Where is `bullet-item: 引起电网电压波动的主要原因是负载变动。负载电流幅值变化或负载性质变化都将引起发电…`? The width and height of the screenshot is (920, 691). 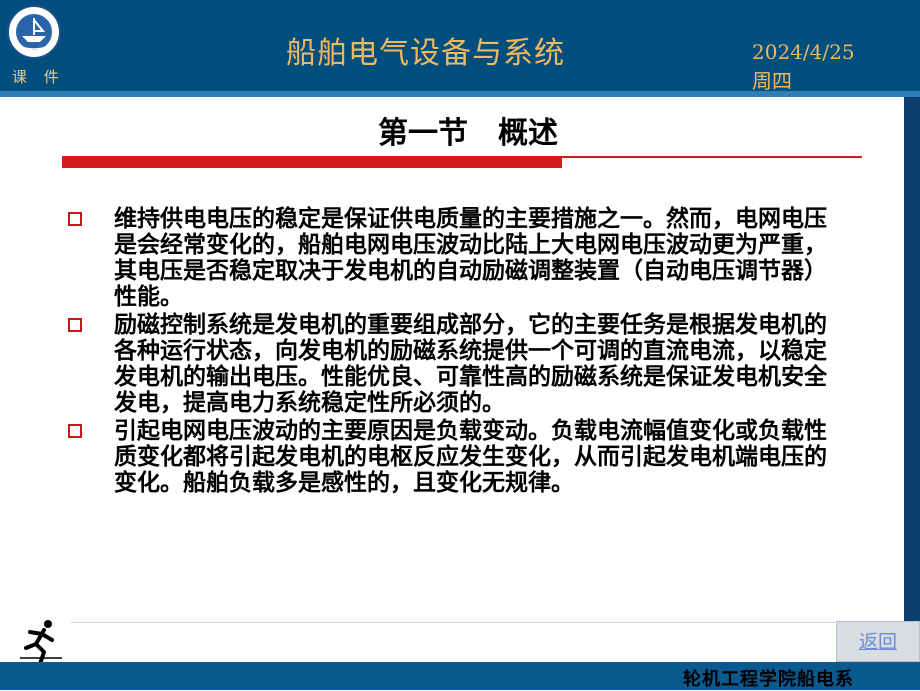
bullet-item: 引起电网电压波动的主要原因是负载变动。负载电流幅值变化或负载性质变化都将引起发电… is located at coordinates (456, 457).